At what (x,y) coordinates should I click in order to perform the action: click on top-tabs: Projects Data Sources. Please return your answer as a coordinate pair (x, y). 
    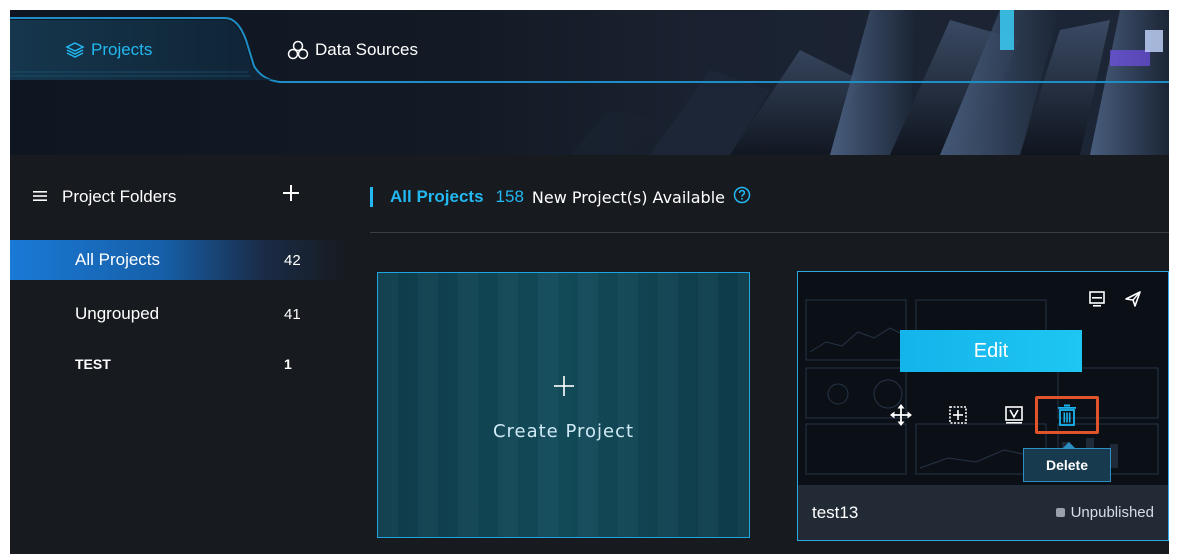
    Looking at the image, I should click on (589, 48).